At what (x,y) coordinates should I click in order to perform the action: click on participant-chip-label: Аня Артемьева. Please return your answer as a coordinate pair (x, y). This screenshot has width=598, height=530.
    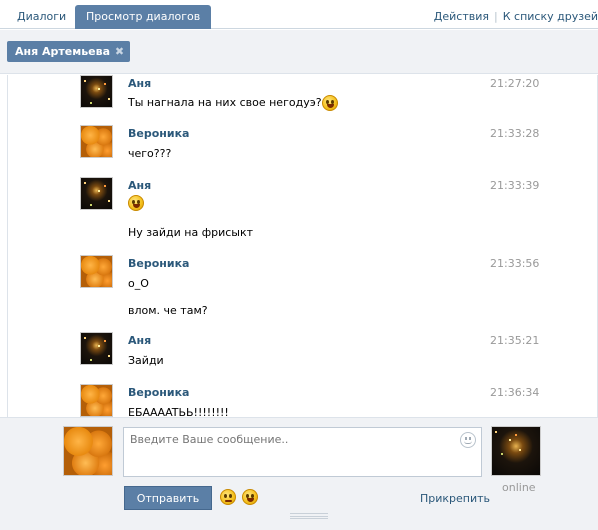
    Looking at the image, I should click on (63, 51).